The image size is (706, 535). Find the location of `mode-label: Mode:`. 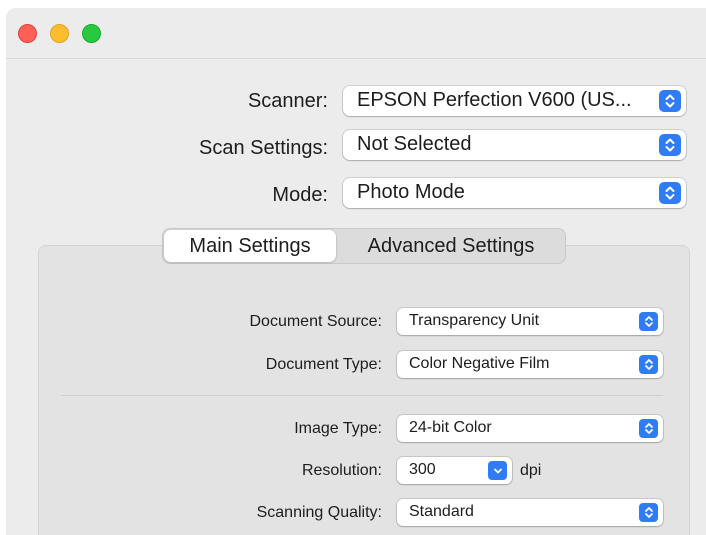

mode-label: Mode: is located at coordinates (300, 195).